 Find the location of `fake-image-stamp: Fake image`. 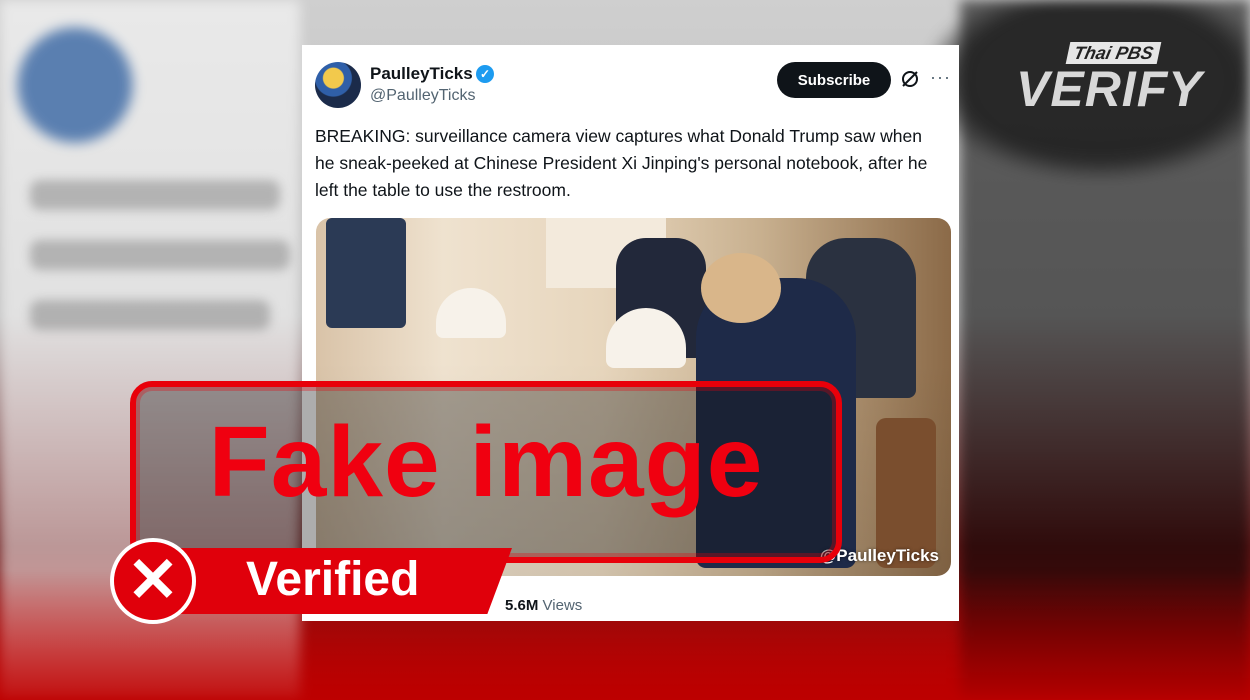

fake-image-stamp: Fake image is located at coordinates (486, 472).